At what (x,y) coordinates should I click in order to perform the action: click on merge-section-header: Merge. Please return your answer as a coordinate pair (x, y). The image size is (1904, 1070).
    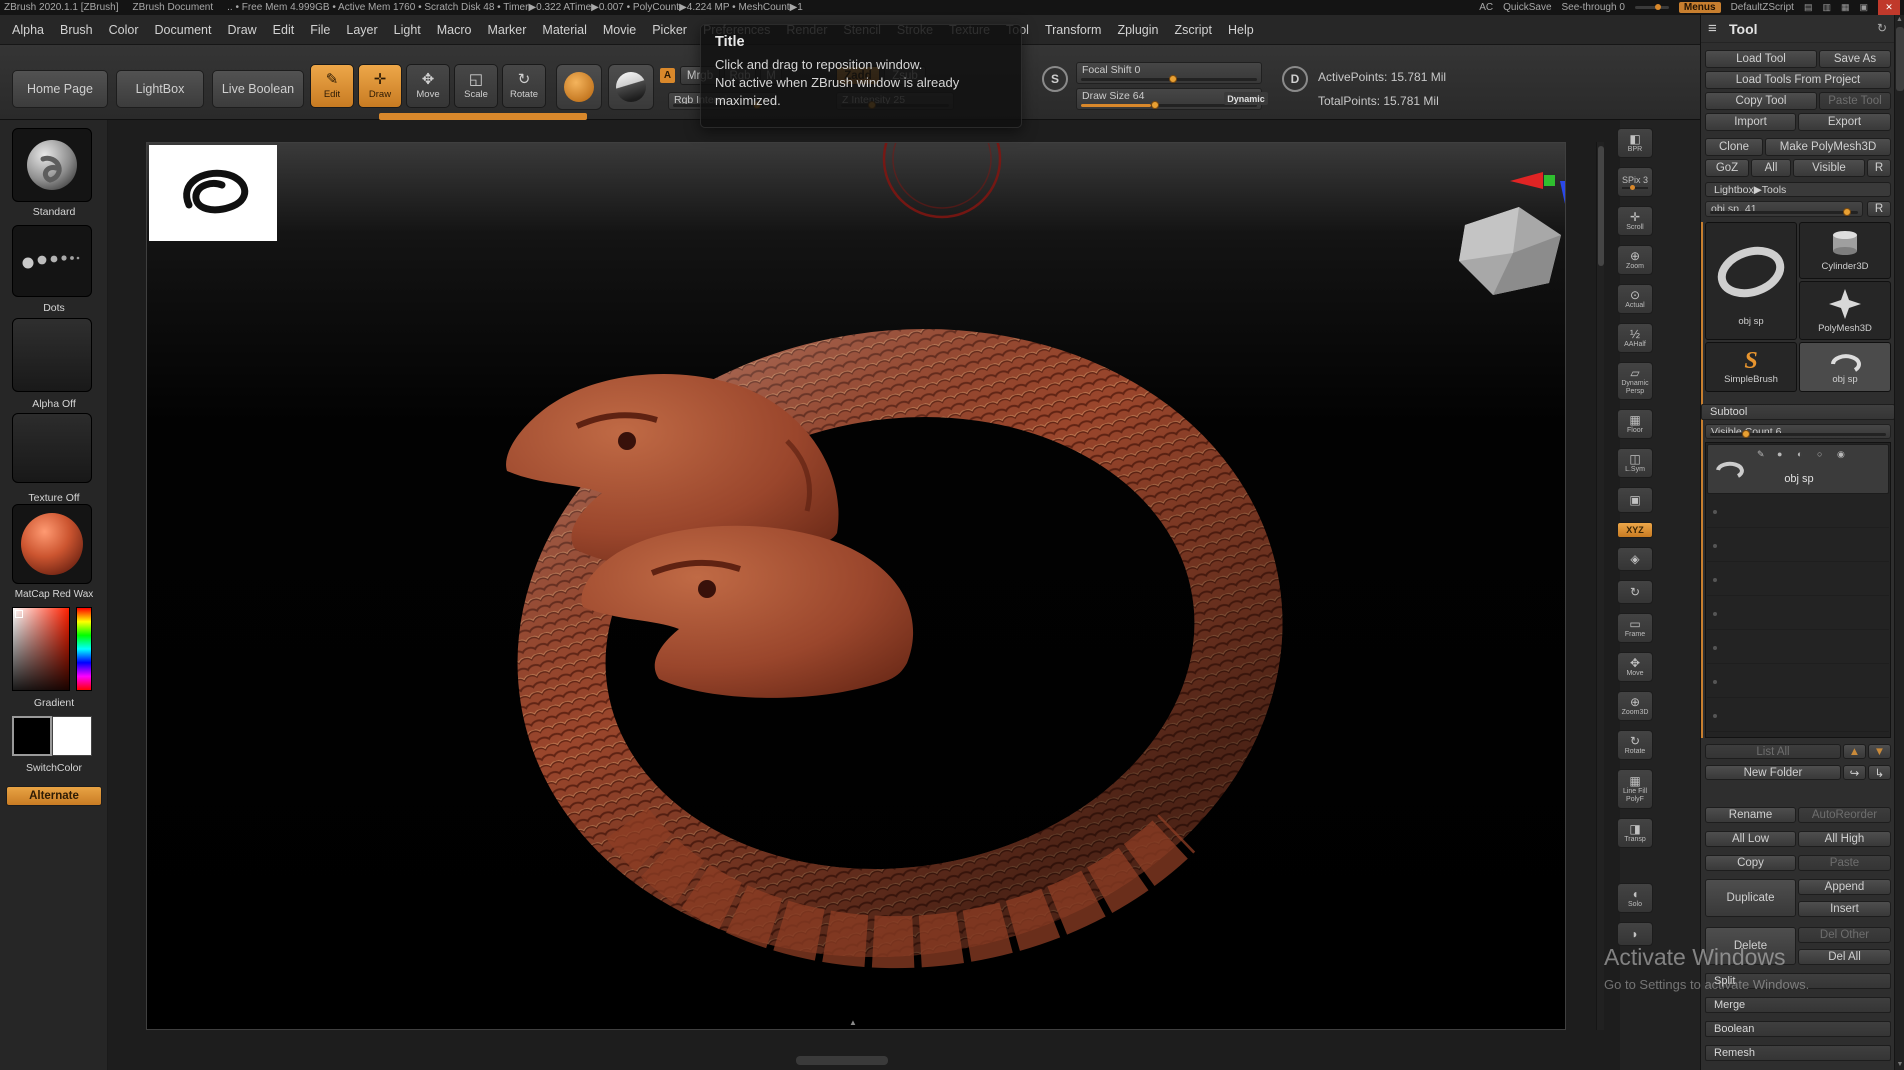
    Looking at the image, I should click on (1798, 1005).